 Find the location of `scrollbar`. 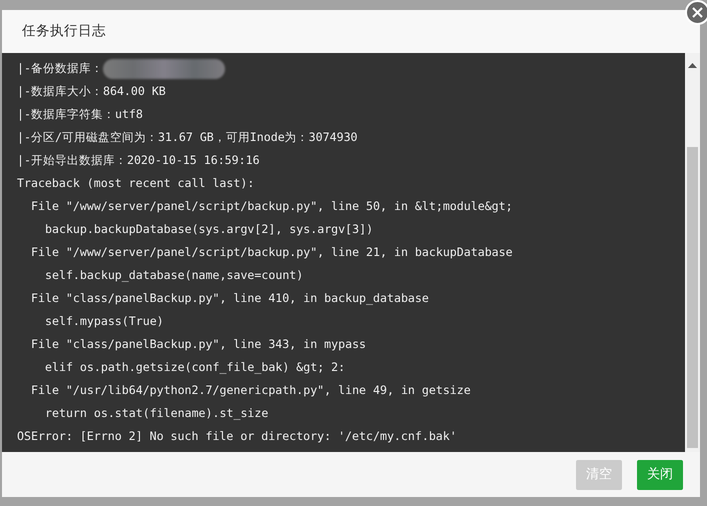

scrollbar is located at coordinates (692, 252).